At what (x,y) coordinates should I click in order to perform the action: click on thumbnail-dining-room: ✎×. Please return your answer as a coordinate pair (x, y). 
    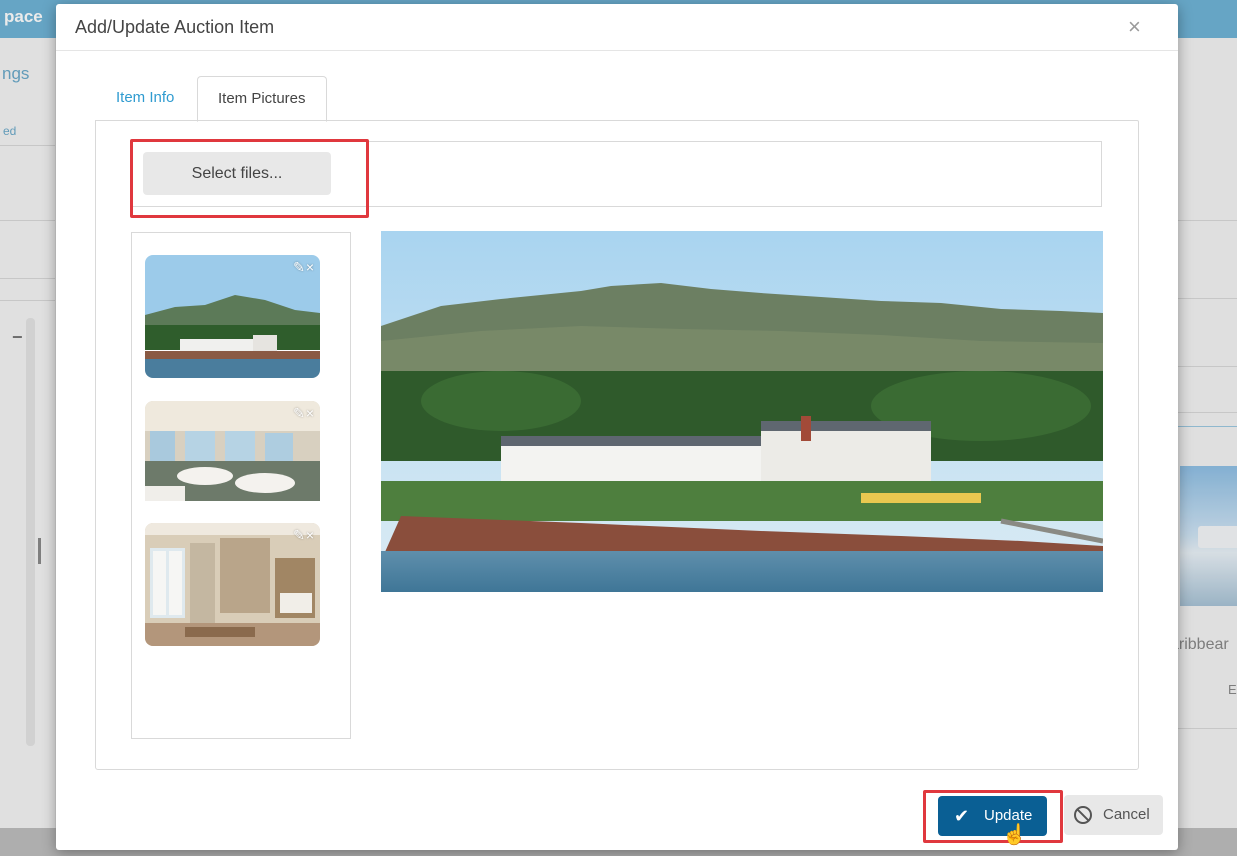
    Looking at the image, I should click on (232, 462).